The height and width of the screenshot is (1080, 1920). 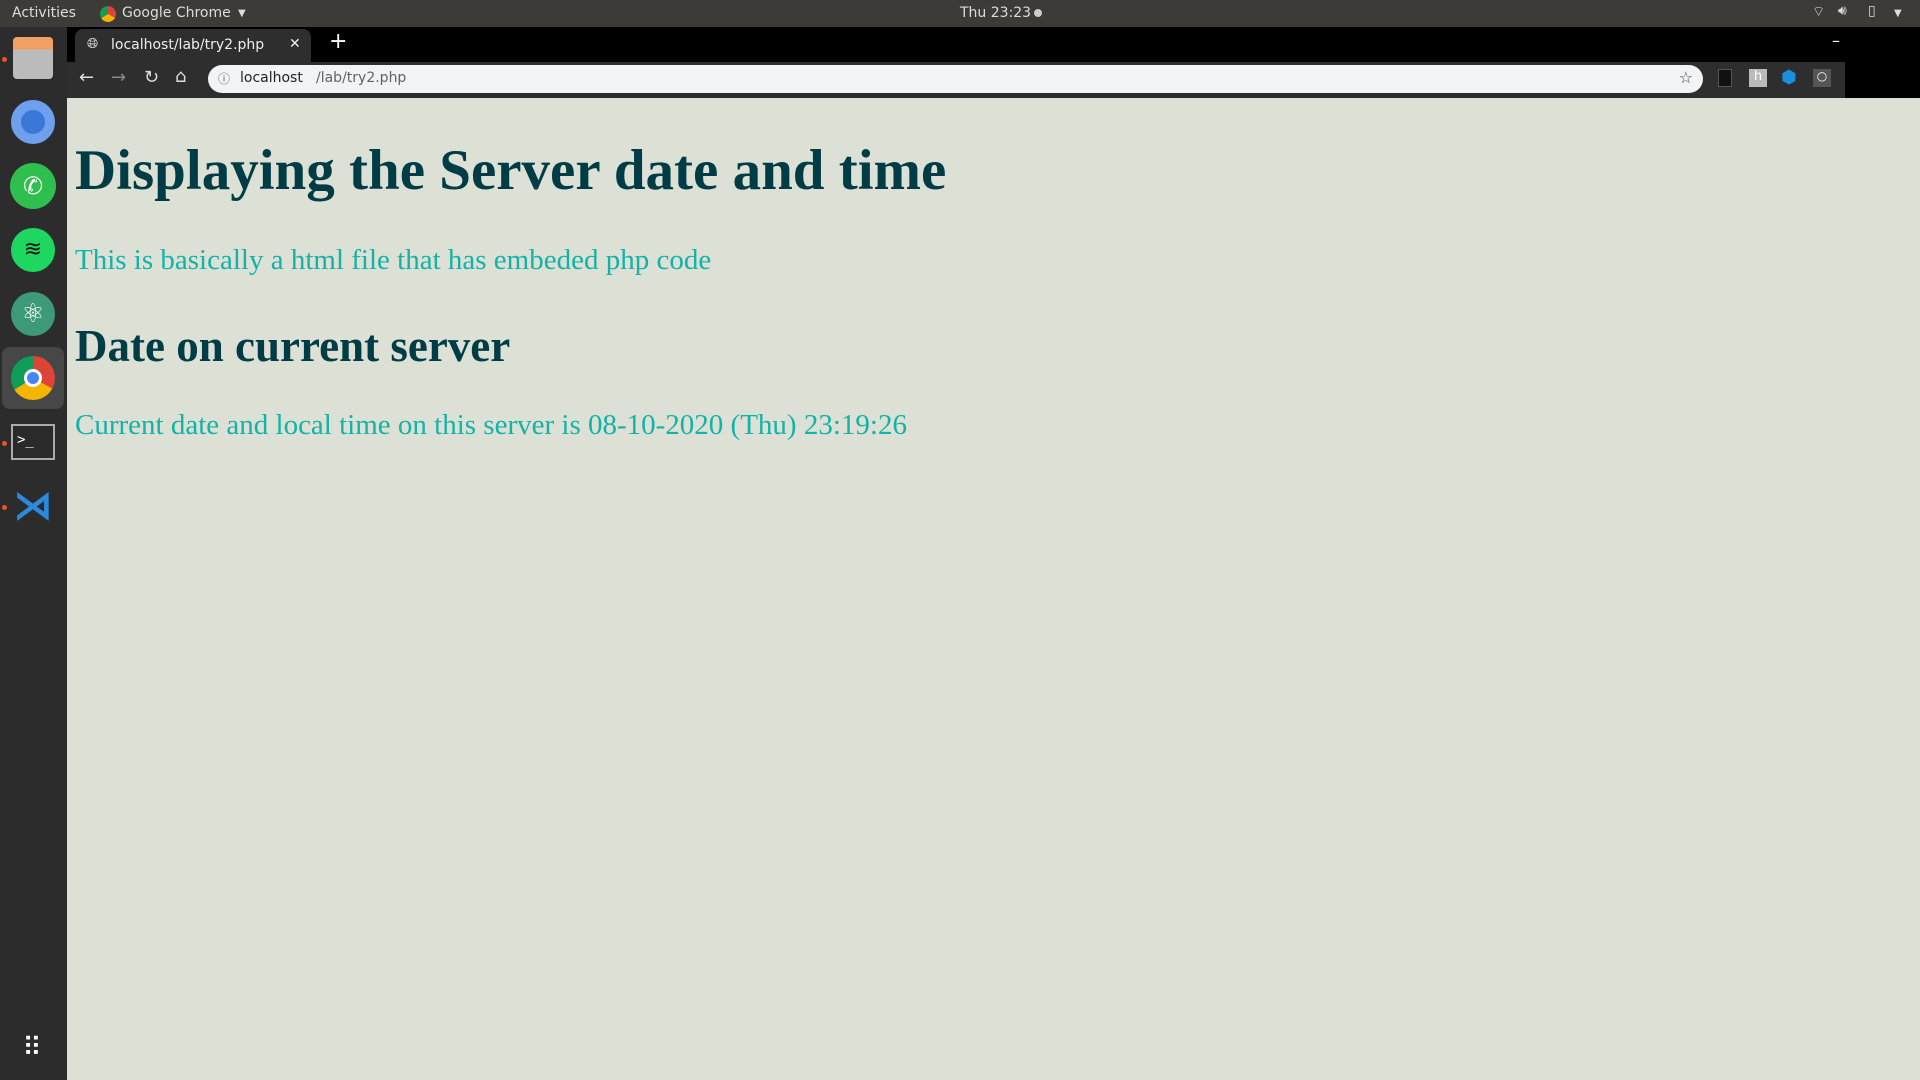 What do you see at coordinates (1898, 13) in the screenshot?
I see `system-menu-chevron-icon: ▼` at bounding box center [1898, 13].